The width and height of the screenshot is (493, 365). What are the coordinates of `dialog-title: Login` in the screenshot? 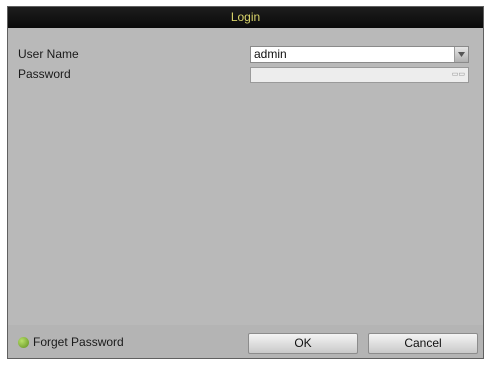 It's located at (245, 17).